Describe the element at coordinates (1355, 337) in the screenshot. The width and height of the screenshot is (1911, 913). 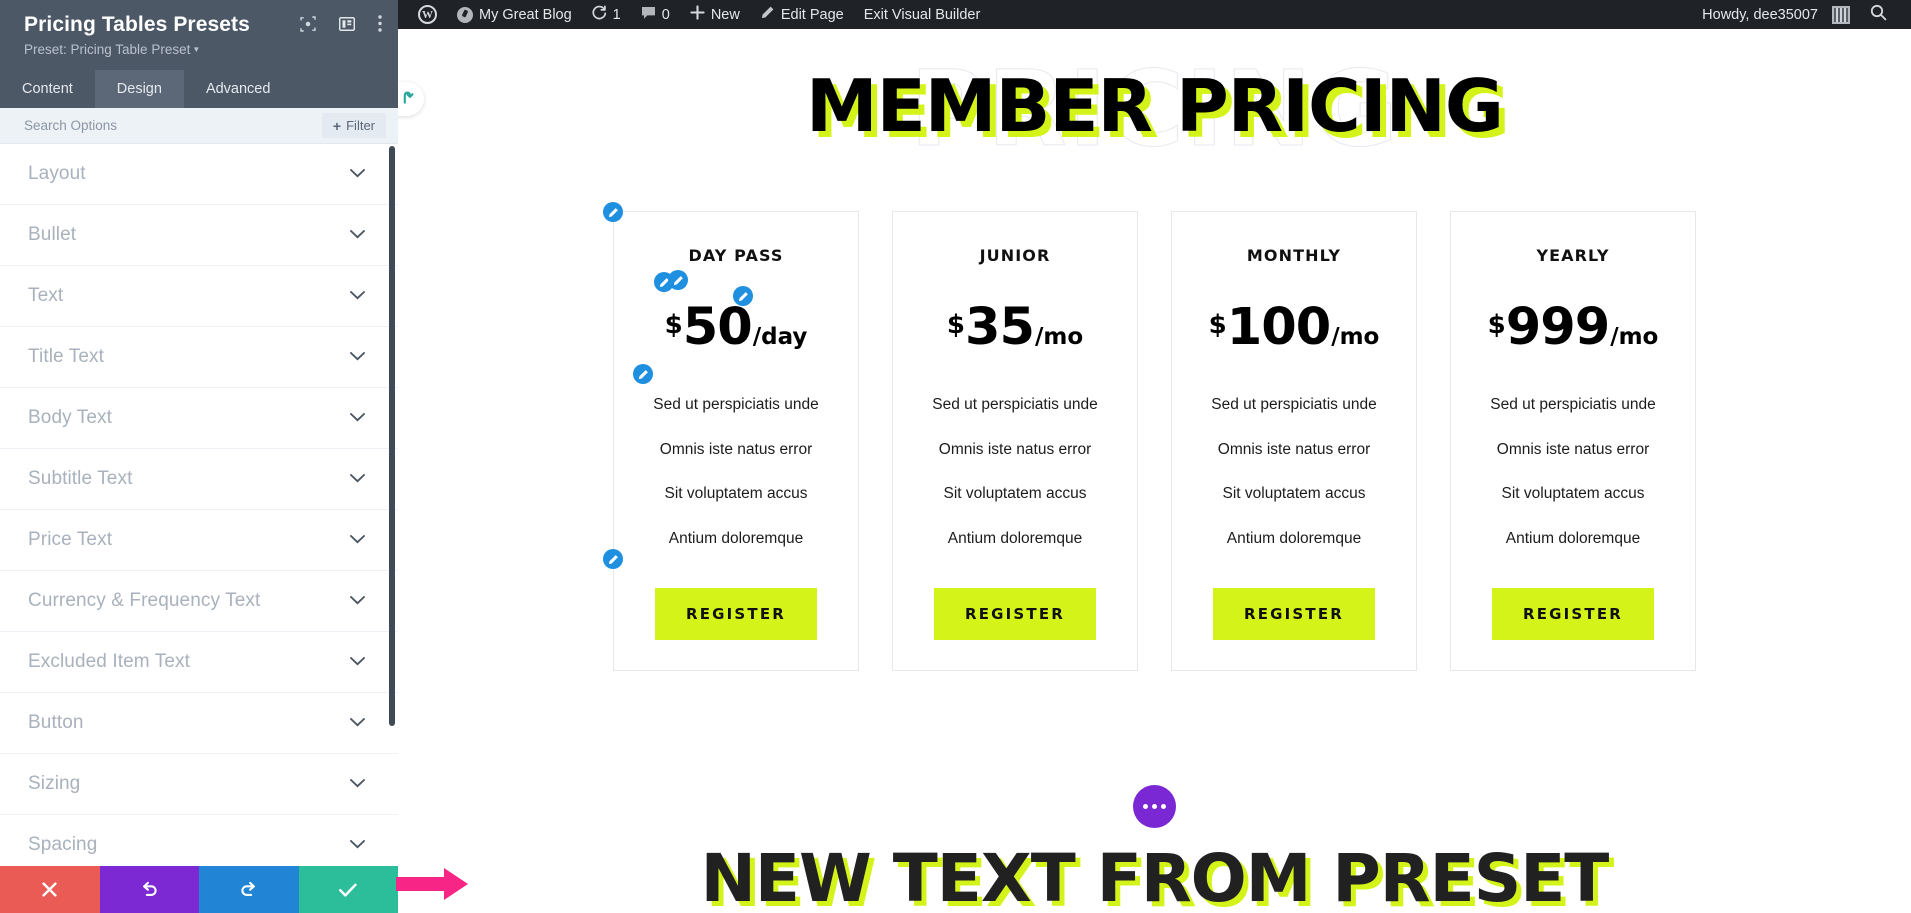
I see `price-frequency: /mo` at that location.